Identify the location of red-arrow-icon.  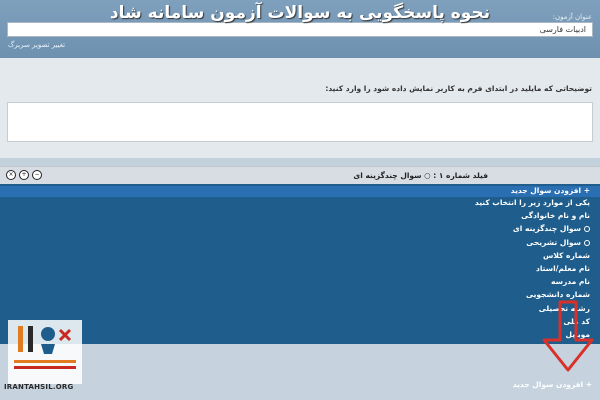
(568, 336).